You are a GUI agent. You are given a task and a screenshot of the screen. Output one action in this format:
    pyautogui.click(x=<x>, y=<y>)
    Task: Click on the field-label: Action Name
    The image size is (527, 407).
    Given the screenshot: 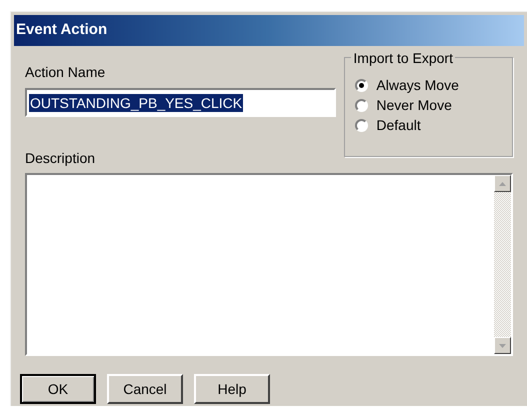 What is the action you would take?
    pyautogui.click(x=65, y=72)
    